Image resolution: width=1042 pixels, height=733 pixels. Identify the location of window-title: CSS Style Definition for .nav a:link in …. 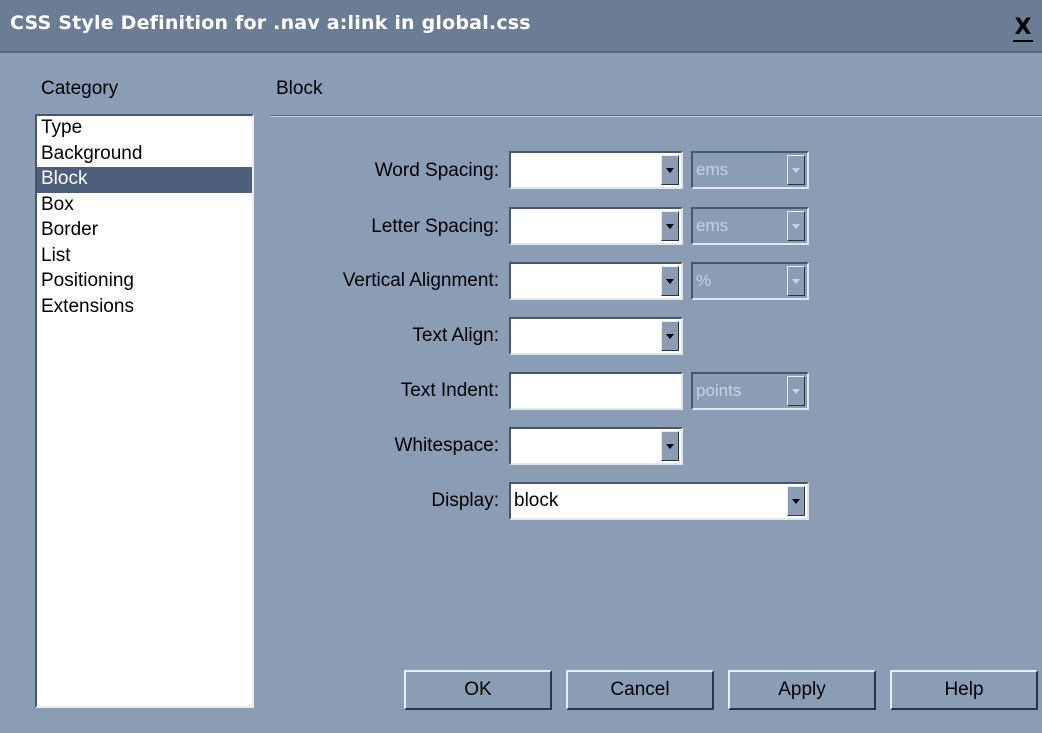
(270, 23).